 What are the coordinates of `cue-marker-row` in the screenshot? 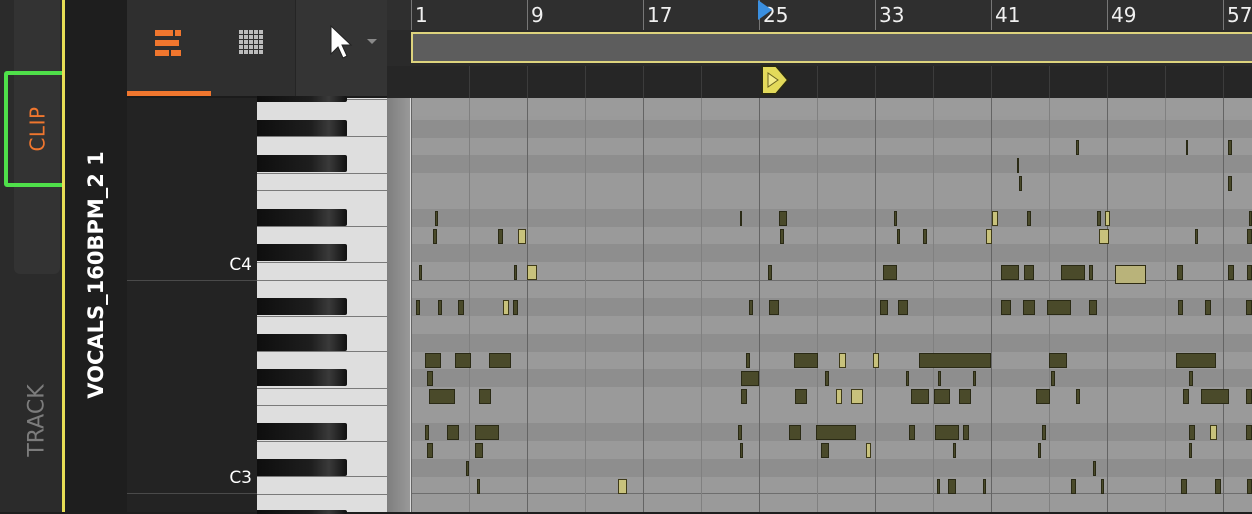 It's located at (819, 82).